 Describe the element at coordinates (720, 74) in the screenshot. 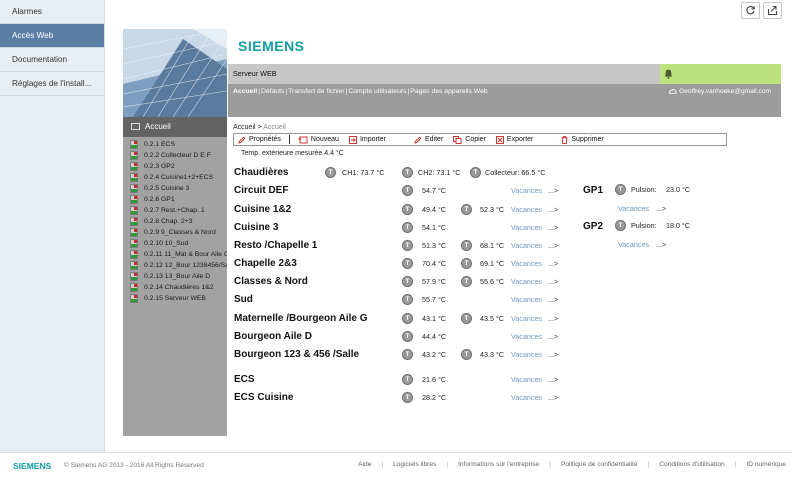

I see `alarm-status-bar` at that location.